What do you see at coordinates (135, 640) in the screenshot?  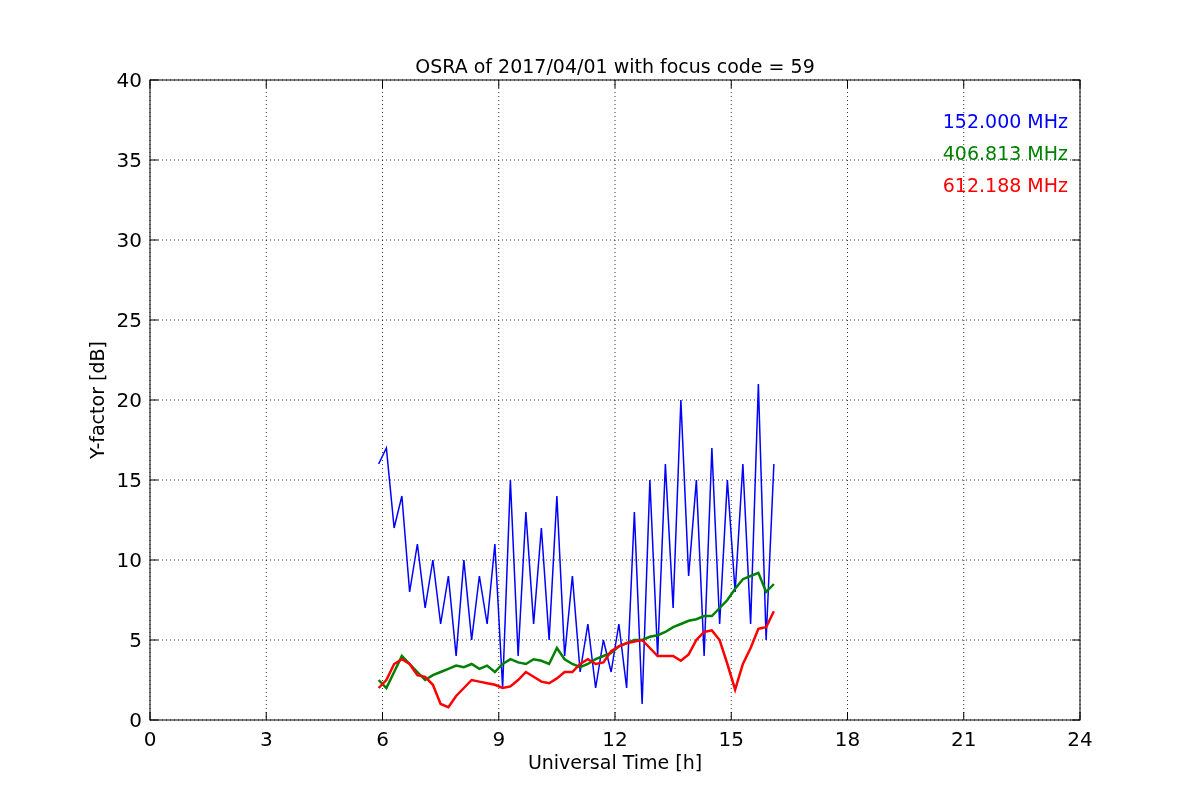 I see `y-tick-label: 5` at bounding box center [135, 640].